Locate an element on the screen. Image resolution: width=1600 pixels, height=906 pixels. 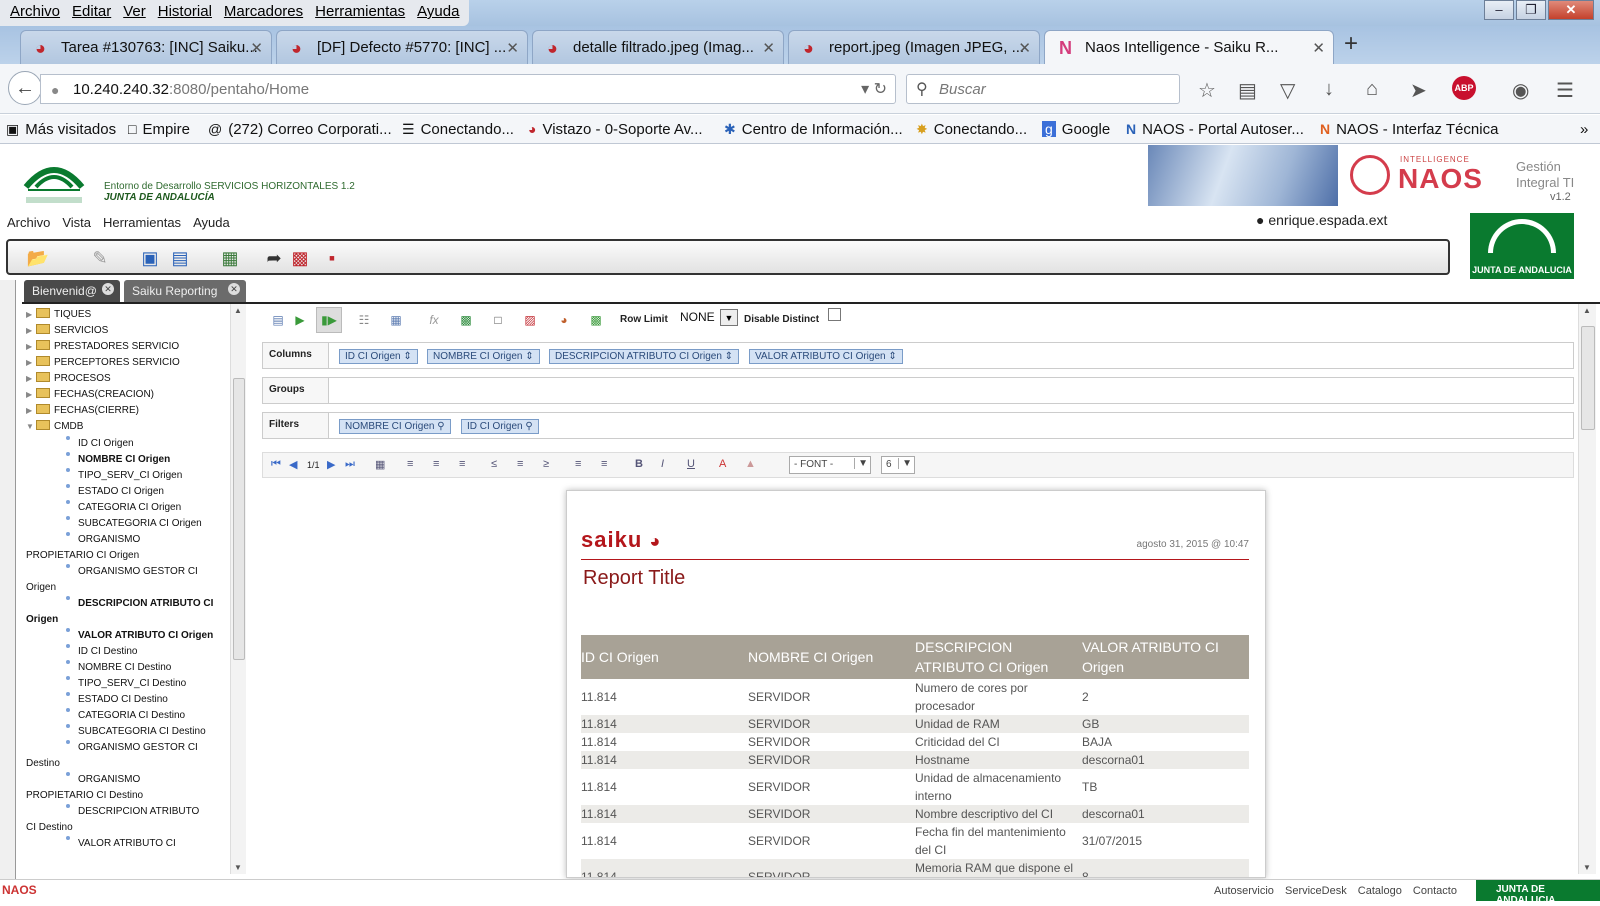
search-input: ⚲ Buscar is located at coordinates (1043, 89).